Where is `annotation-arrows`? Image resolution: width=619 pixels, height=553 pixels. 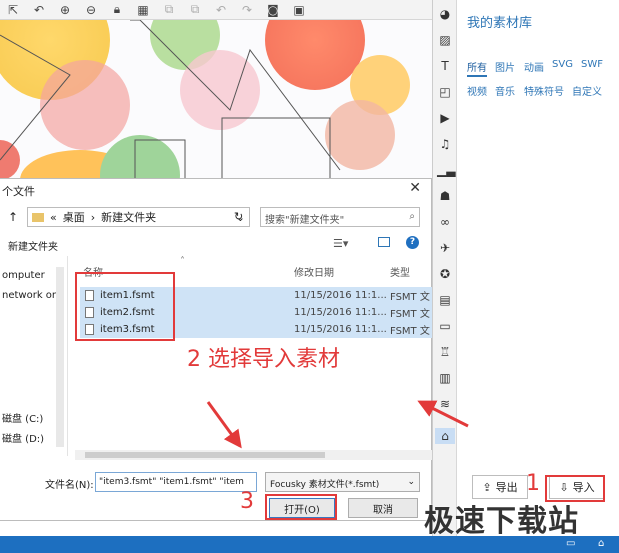 annotation-arrows is located at coordinates (337, 424).